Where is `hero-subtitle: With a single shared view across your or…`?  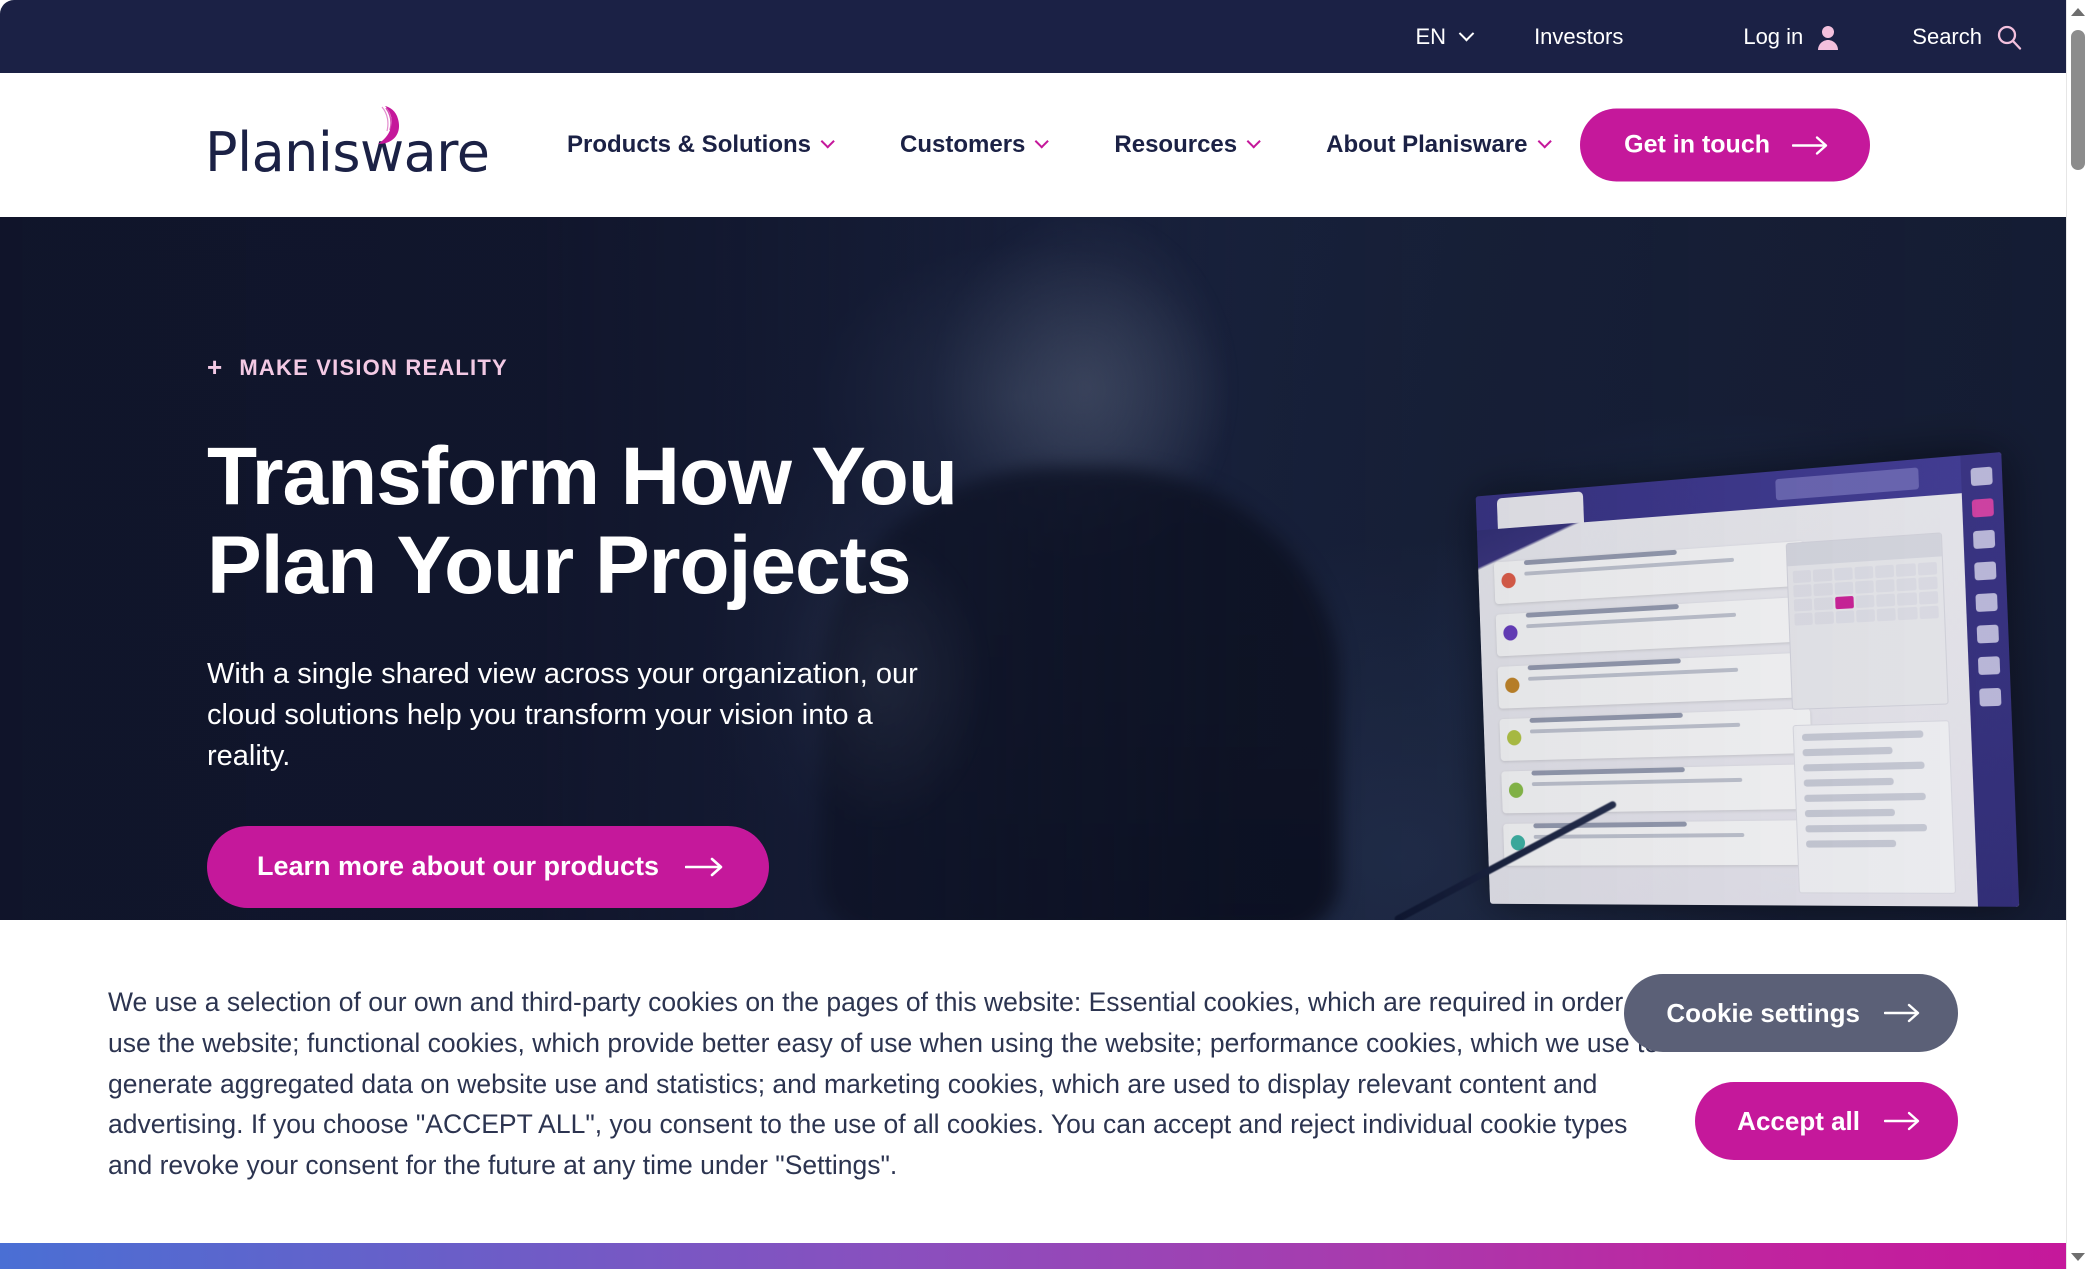 hero-subtitle: With a single shared view across your or… is located at coordinates (562, 715).